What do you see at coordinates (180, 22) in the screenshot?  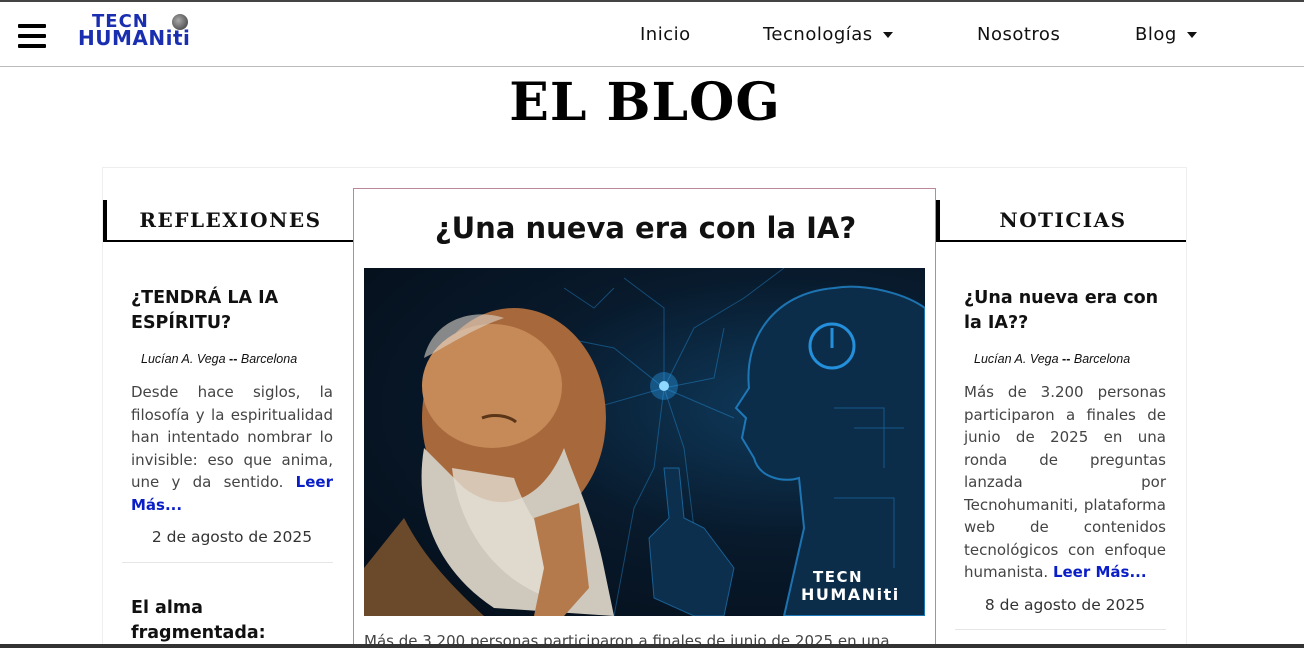 I see `globe-icon` at bounding box center [180, 22].